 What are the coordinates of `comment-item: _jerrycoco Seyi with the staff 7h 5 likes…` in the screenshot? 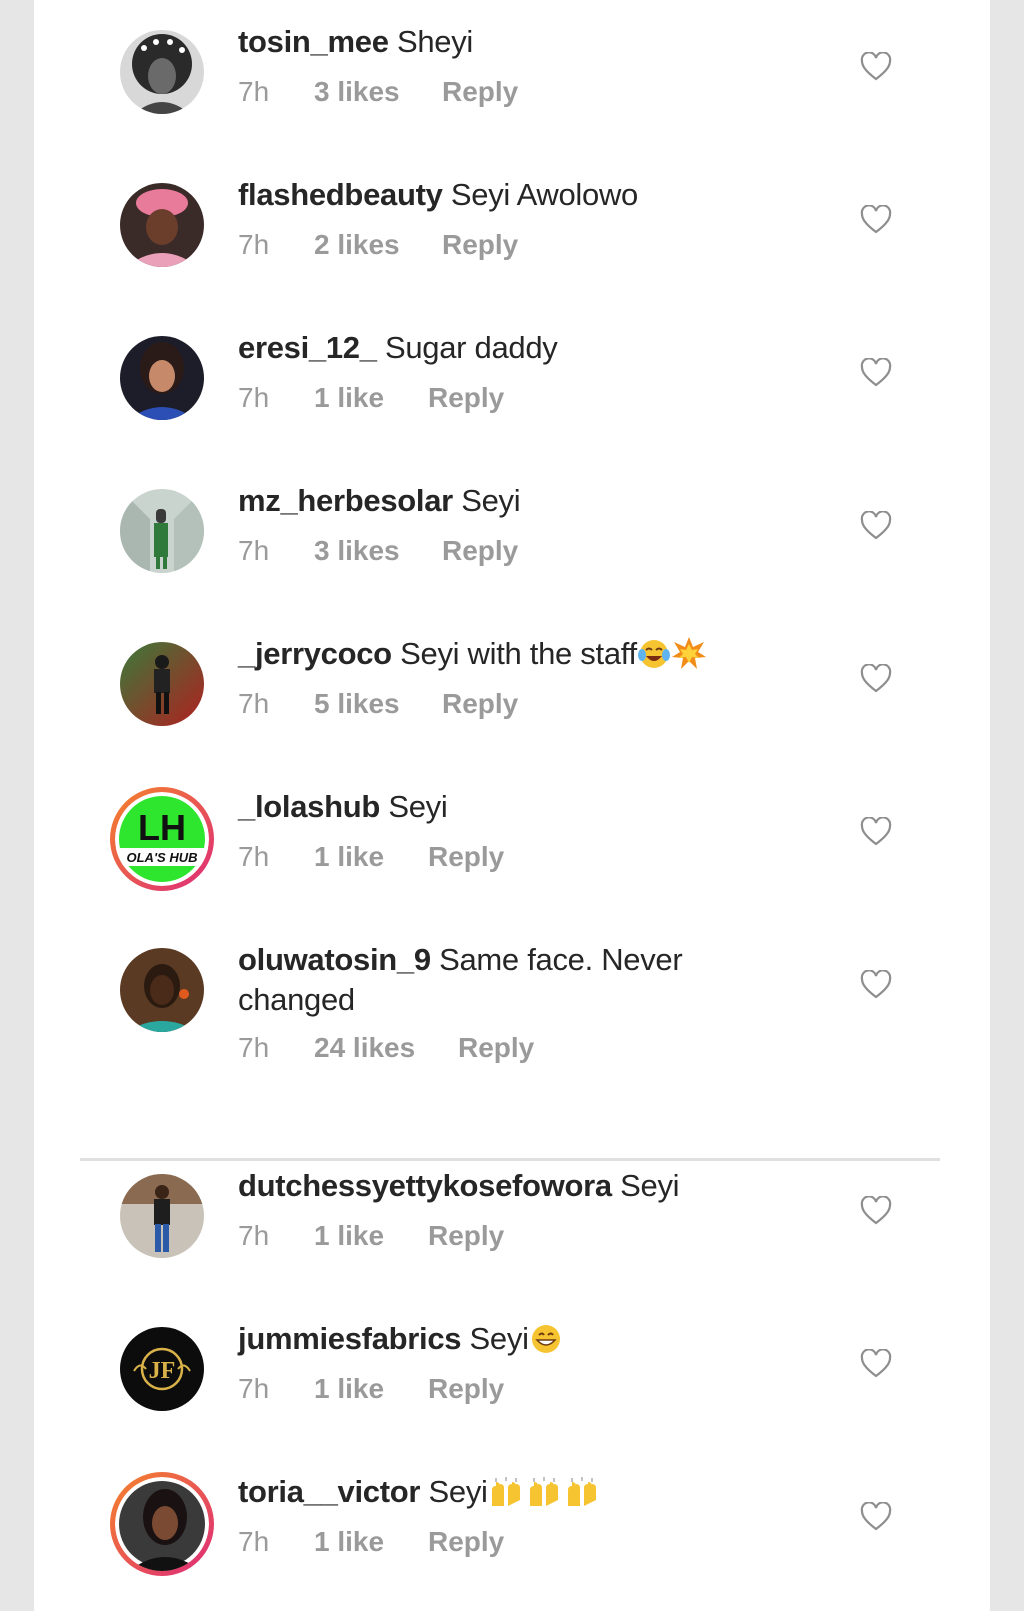 It's located at (512, 689).